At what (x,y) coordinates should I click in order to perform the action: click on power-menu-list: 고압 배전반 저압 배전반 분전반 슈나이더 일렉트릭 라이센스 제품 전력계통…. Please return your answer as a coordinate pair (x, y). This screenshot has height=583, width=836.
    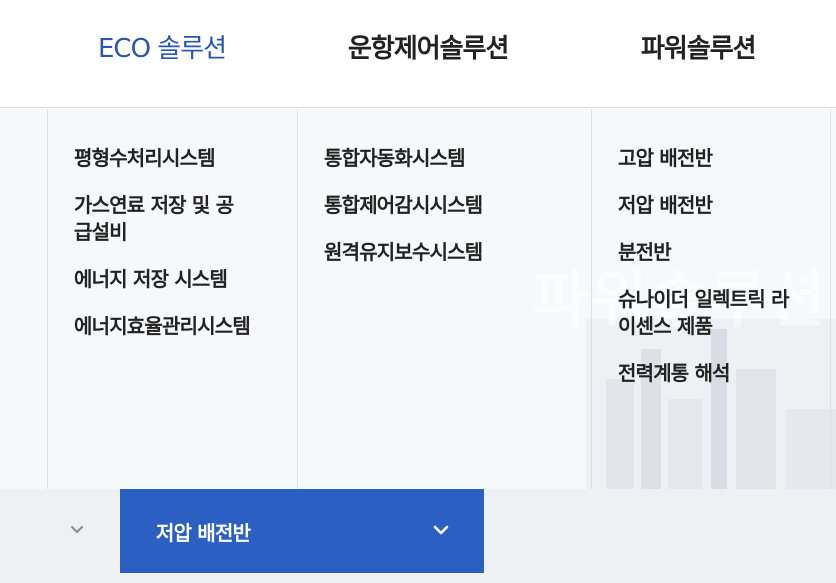
    Looking at the image, I should click on (718, 276).